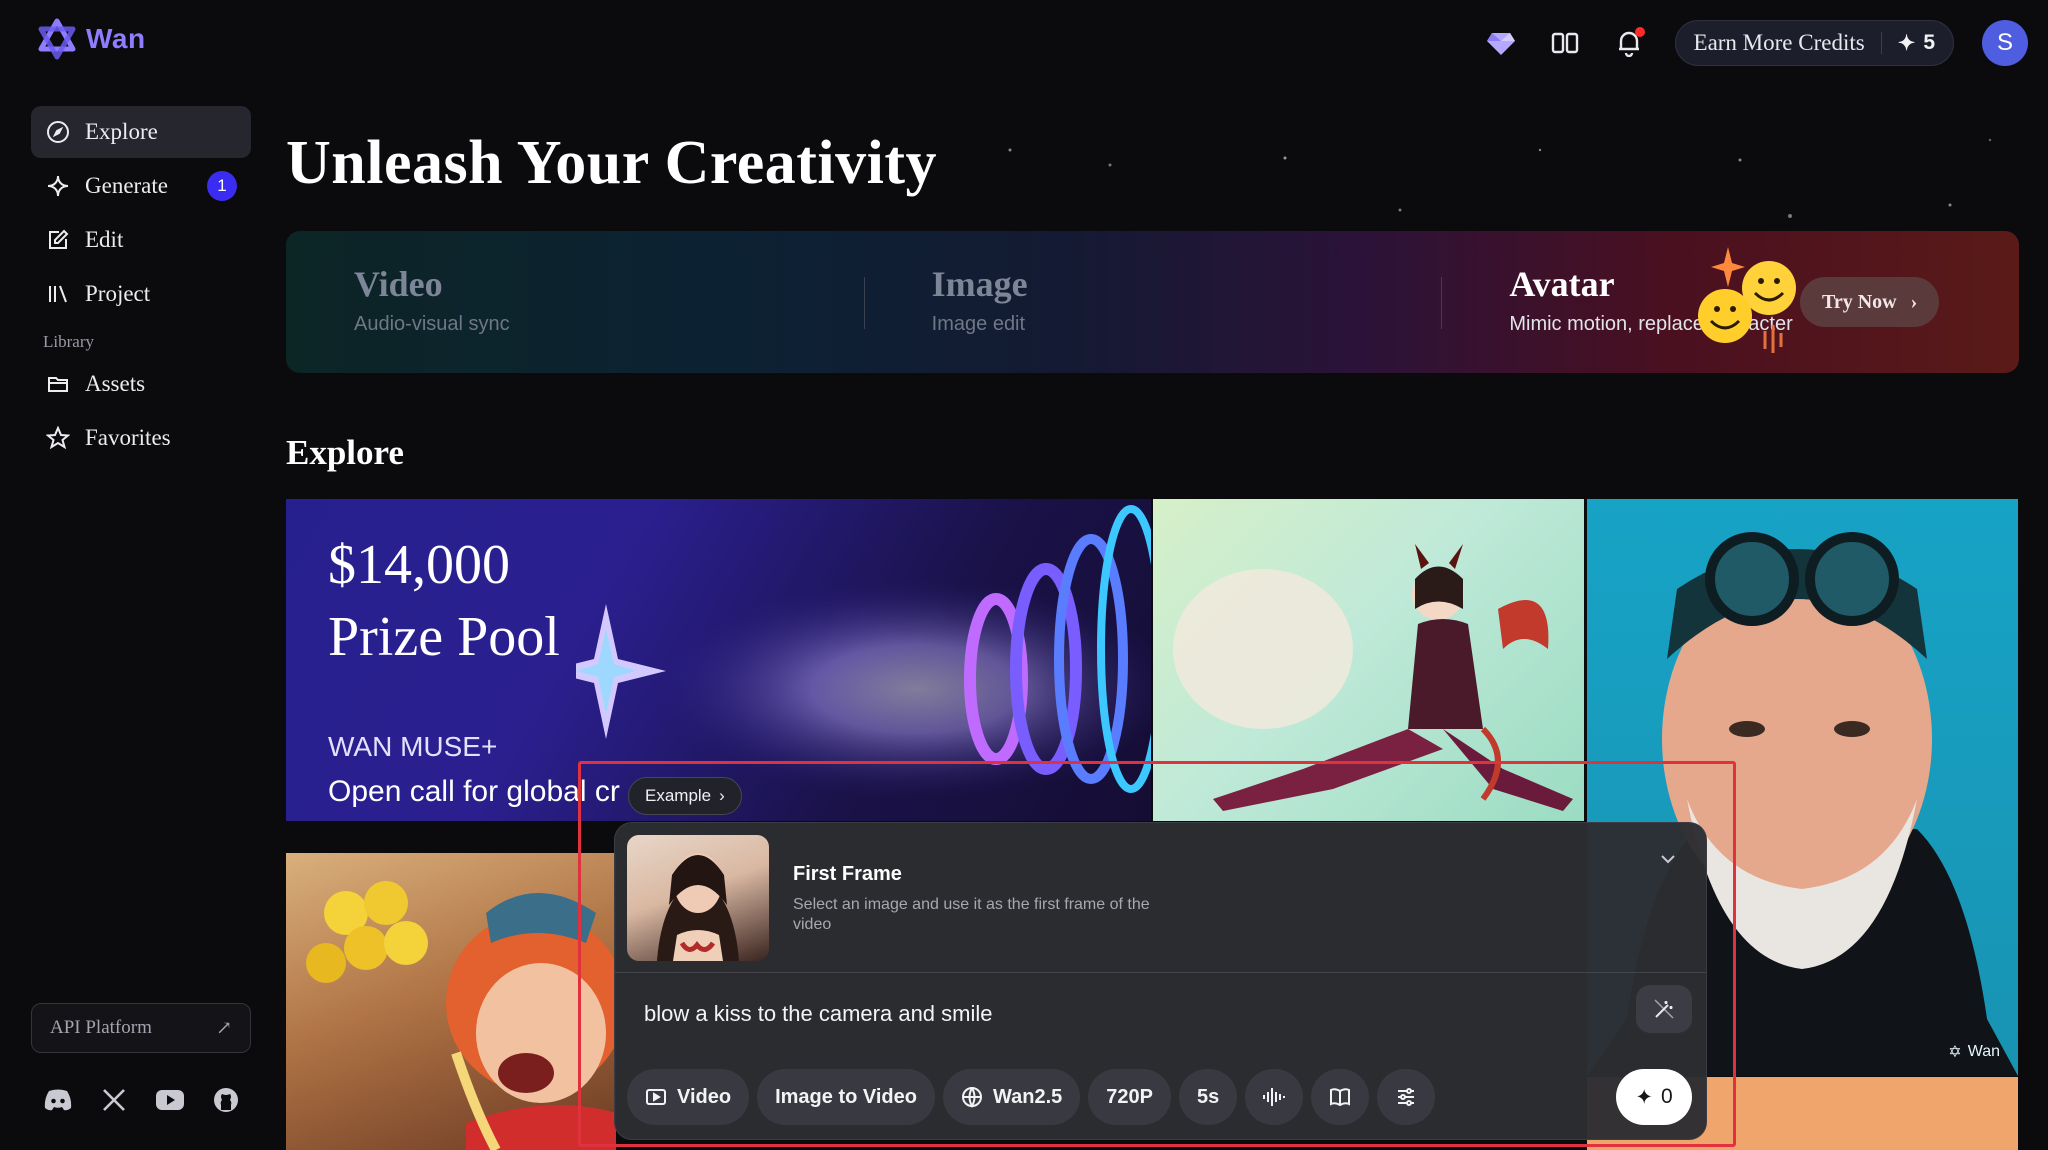  Describe the element at coordinates (1027, 1096) in the screenshot. I see `model-label: Wan2.5` at that location.